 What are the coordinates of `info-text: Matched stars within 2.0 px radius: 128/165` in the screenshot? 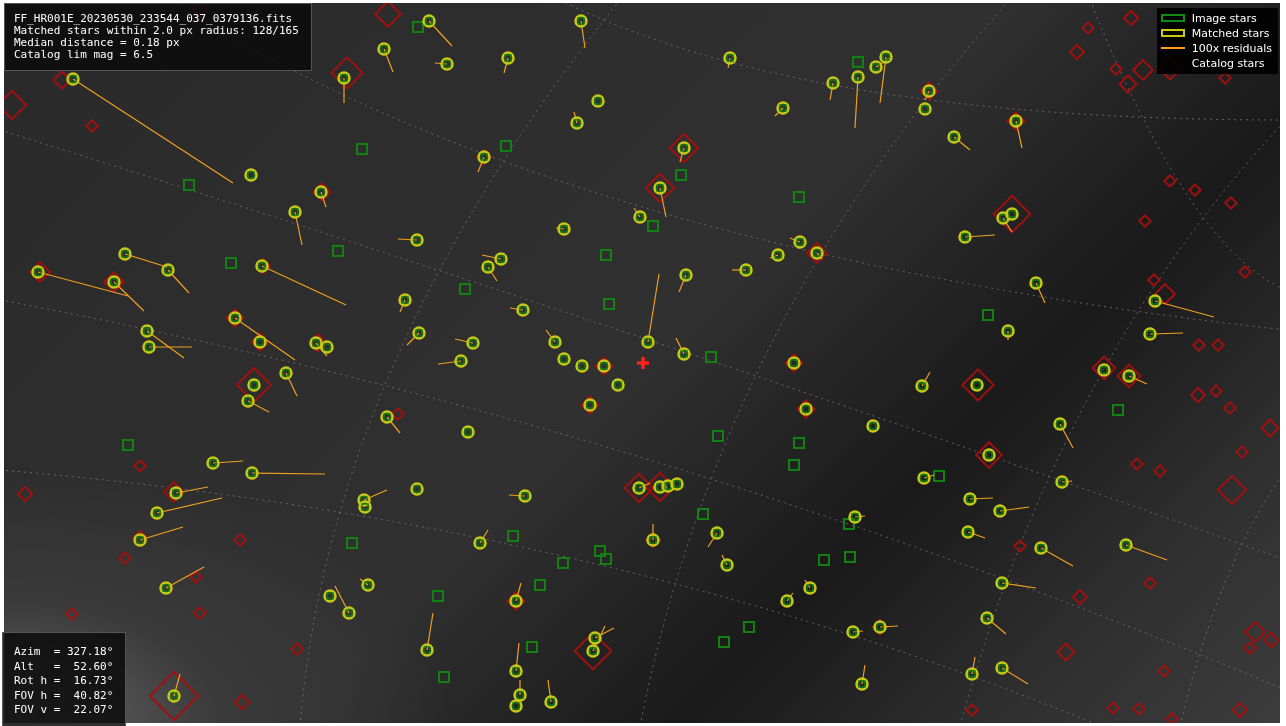 It's located at (156, 31).